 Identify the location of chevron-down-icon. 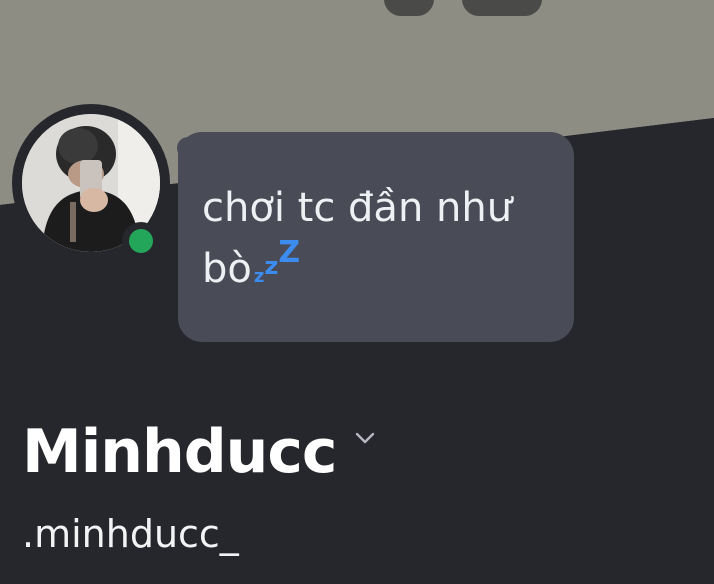
(365, 438).